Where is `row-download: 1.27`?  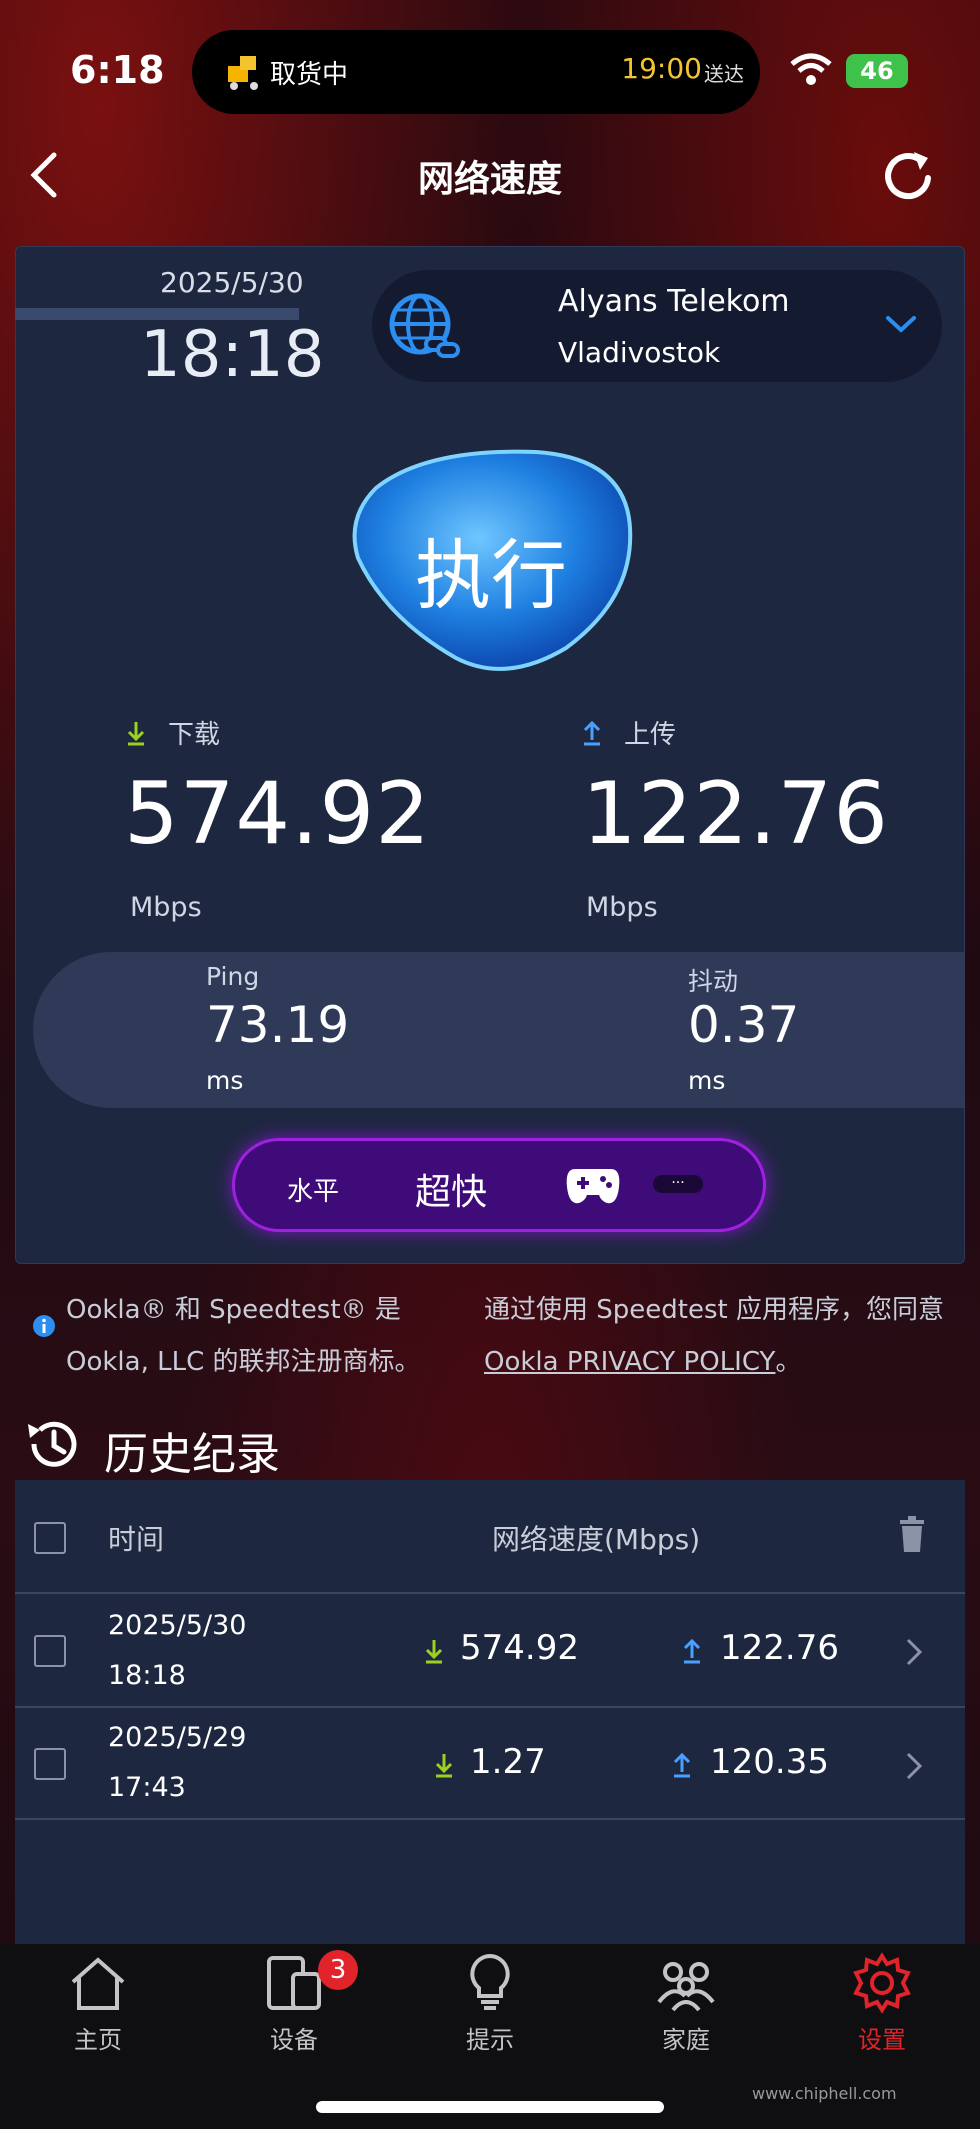 row-download: 1.27 is located at coordinates (508, 1762).